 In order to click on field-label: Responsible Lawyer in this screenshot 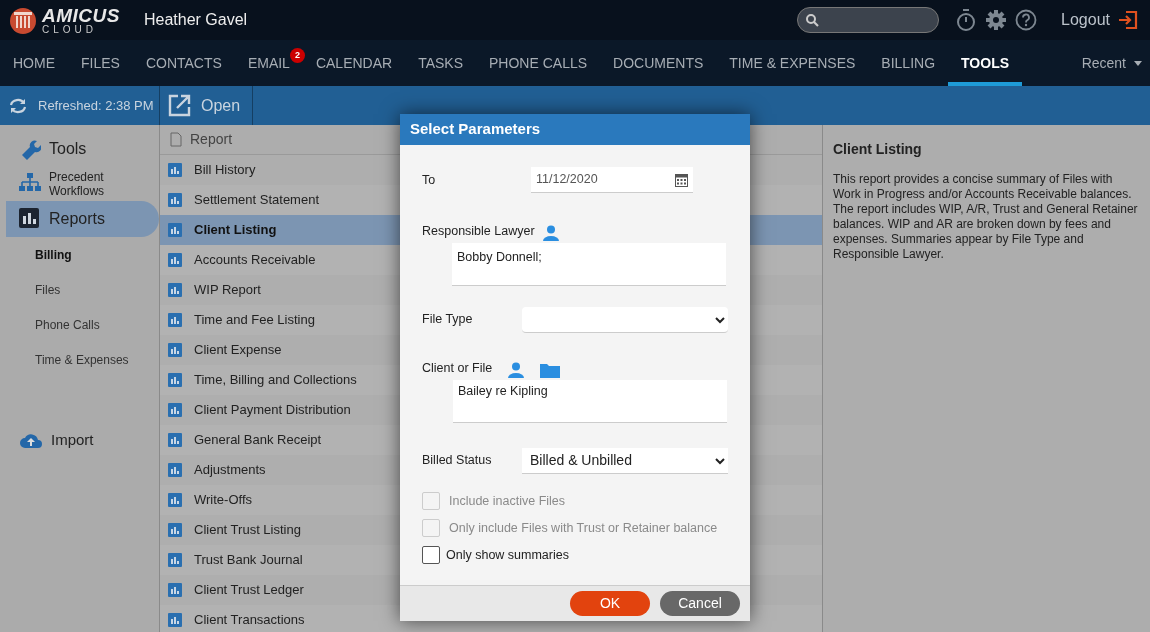, I will do `click(478, 231)`.